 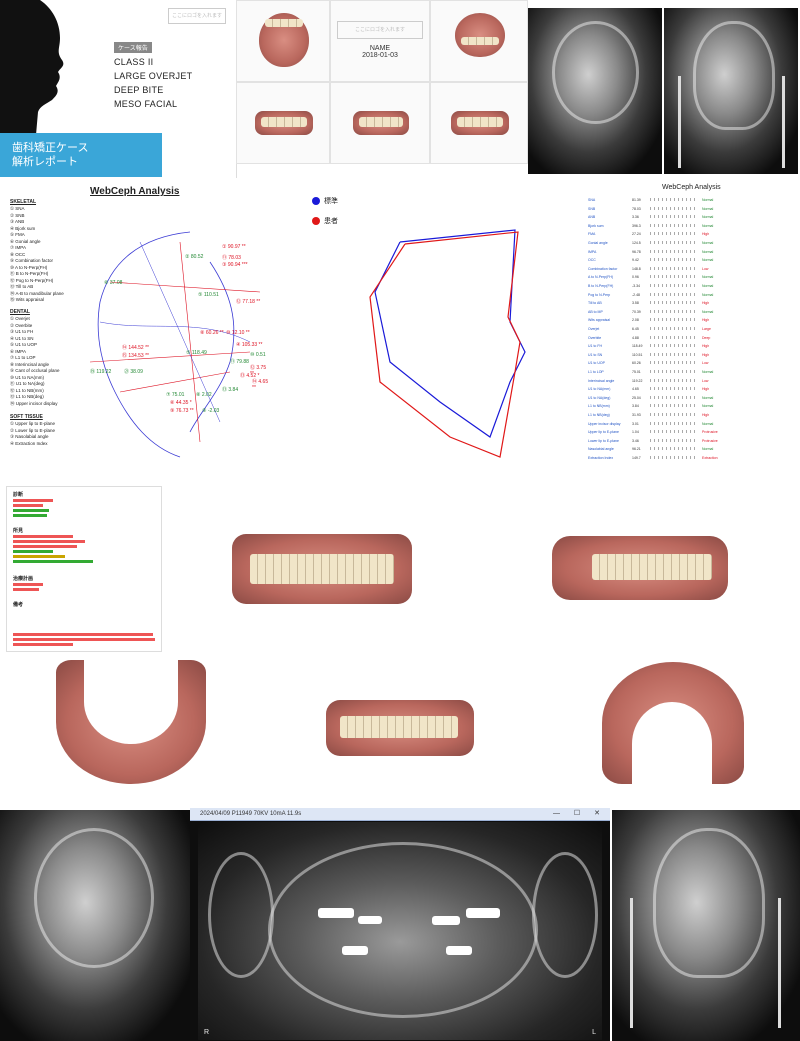 What do you see at coordinates (688, 303) in the screenshot?
I see `table-row: Till to AB 3.58 High` at bounding box center [688, 303].